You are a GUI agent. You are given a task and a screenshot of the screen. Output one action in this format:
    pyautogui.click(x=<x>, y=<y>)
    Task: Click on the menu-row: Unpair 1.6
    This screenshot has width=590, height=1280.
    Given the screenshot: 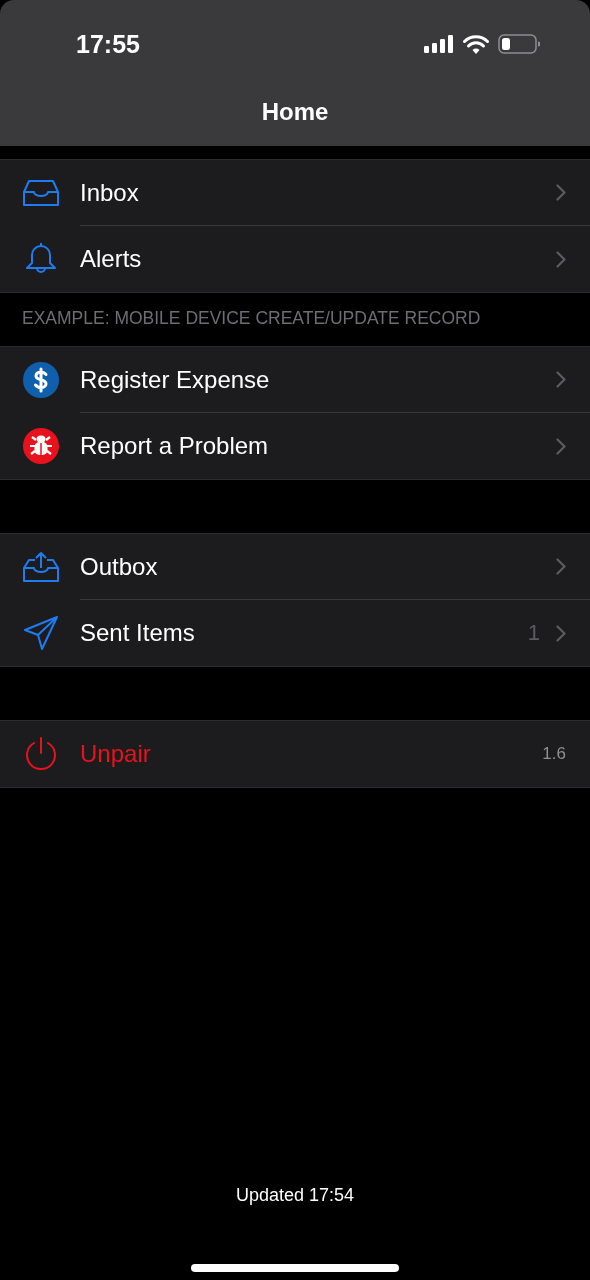 What is the action you would take?
    pyautogui.click(x=295, y=754)
    